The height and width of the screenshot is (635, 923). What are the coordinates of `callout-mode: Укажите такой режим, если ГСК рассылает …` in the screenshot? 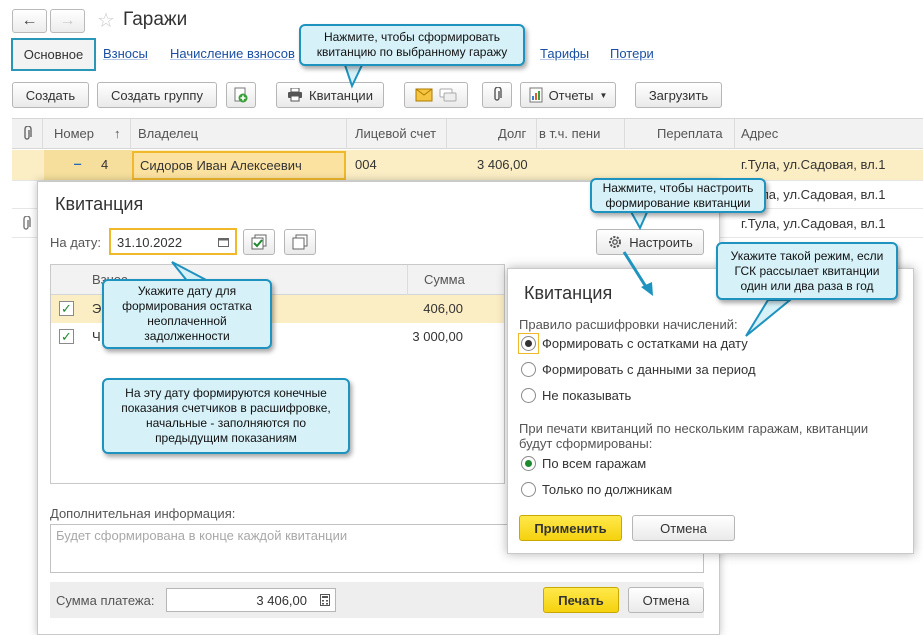 It's located at (807, 271).